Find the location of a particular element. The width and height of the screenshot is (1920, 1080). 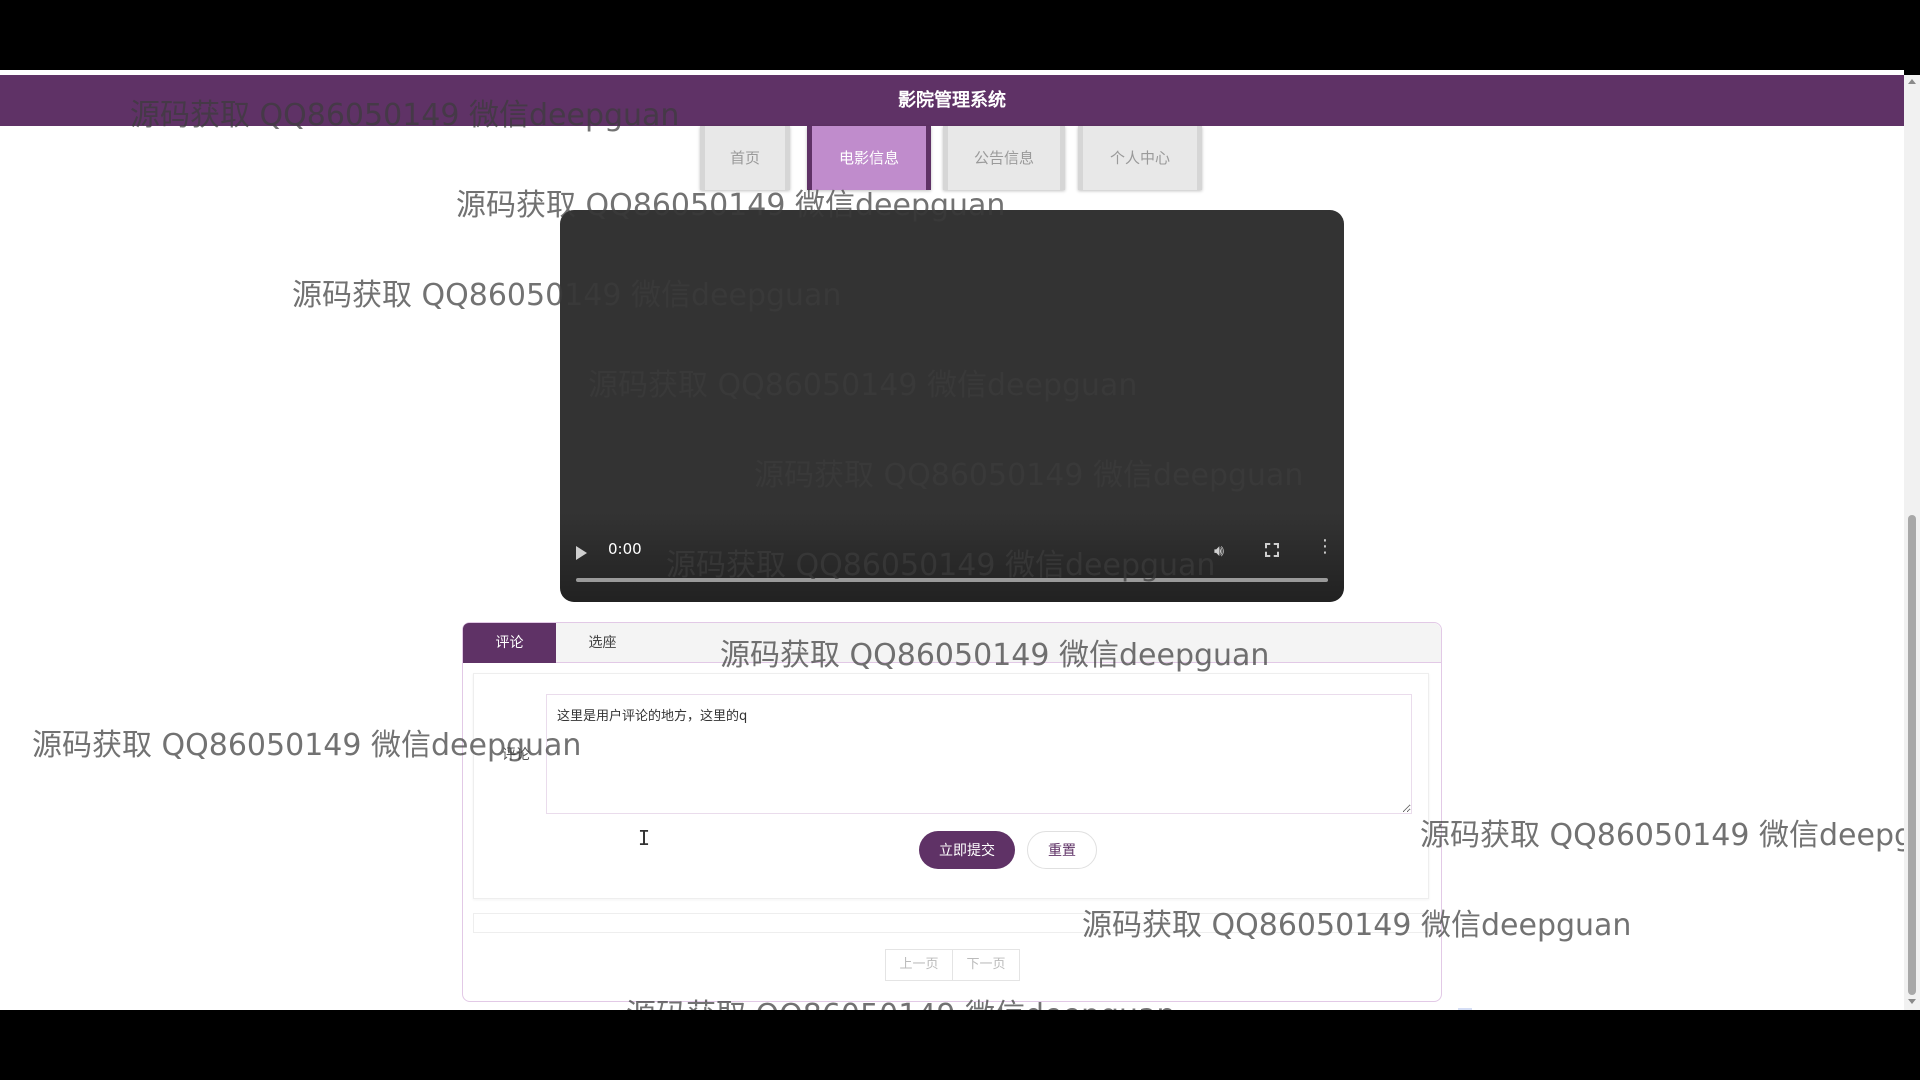

more-options-icon: ⋮ is located at coordinates (1325, 547).